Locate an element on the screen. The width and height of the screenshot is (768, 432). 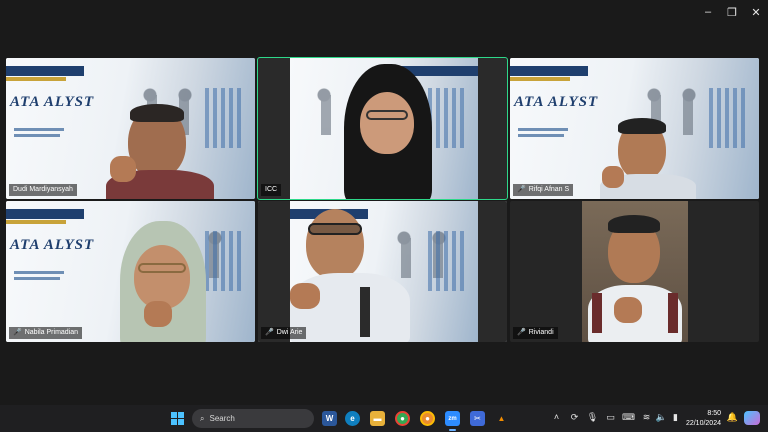
windows-start-icon is located at coordinates (177, 418).